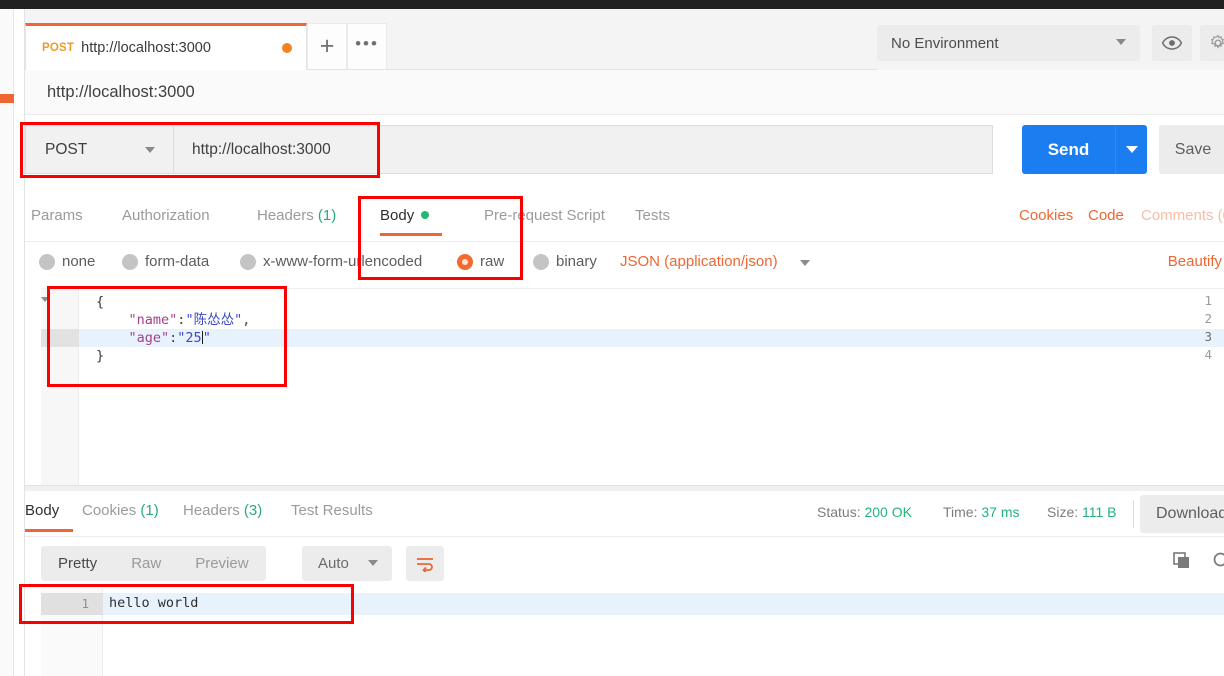 Image resolution: width=1224 pixels, height=676 pixels. Describe the element at coordinates (576, 261) in the screenshot. I see `radio-binary-label: binary` at that location.